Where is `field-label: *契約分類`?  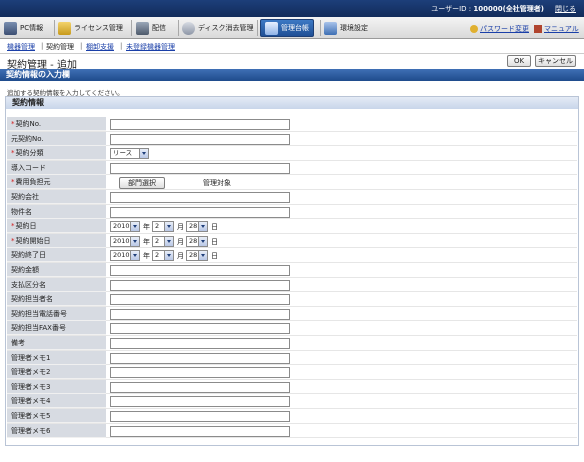 field-label: *契約分類 is located at coordinates (56, 153).